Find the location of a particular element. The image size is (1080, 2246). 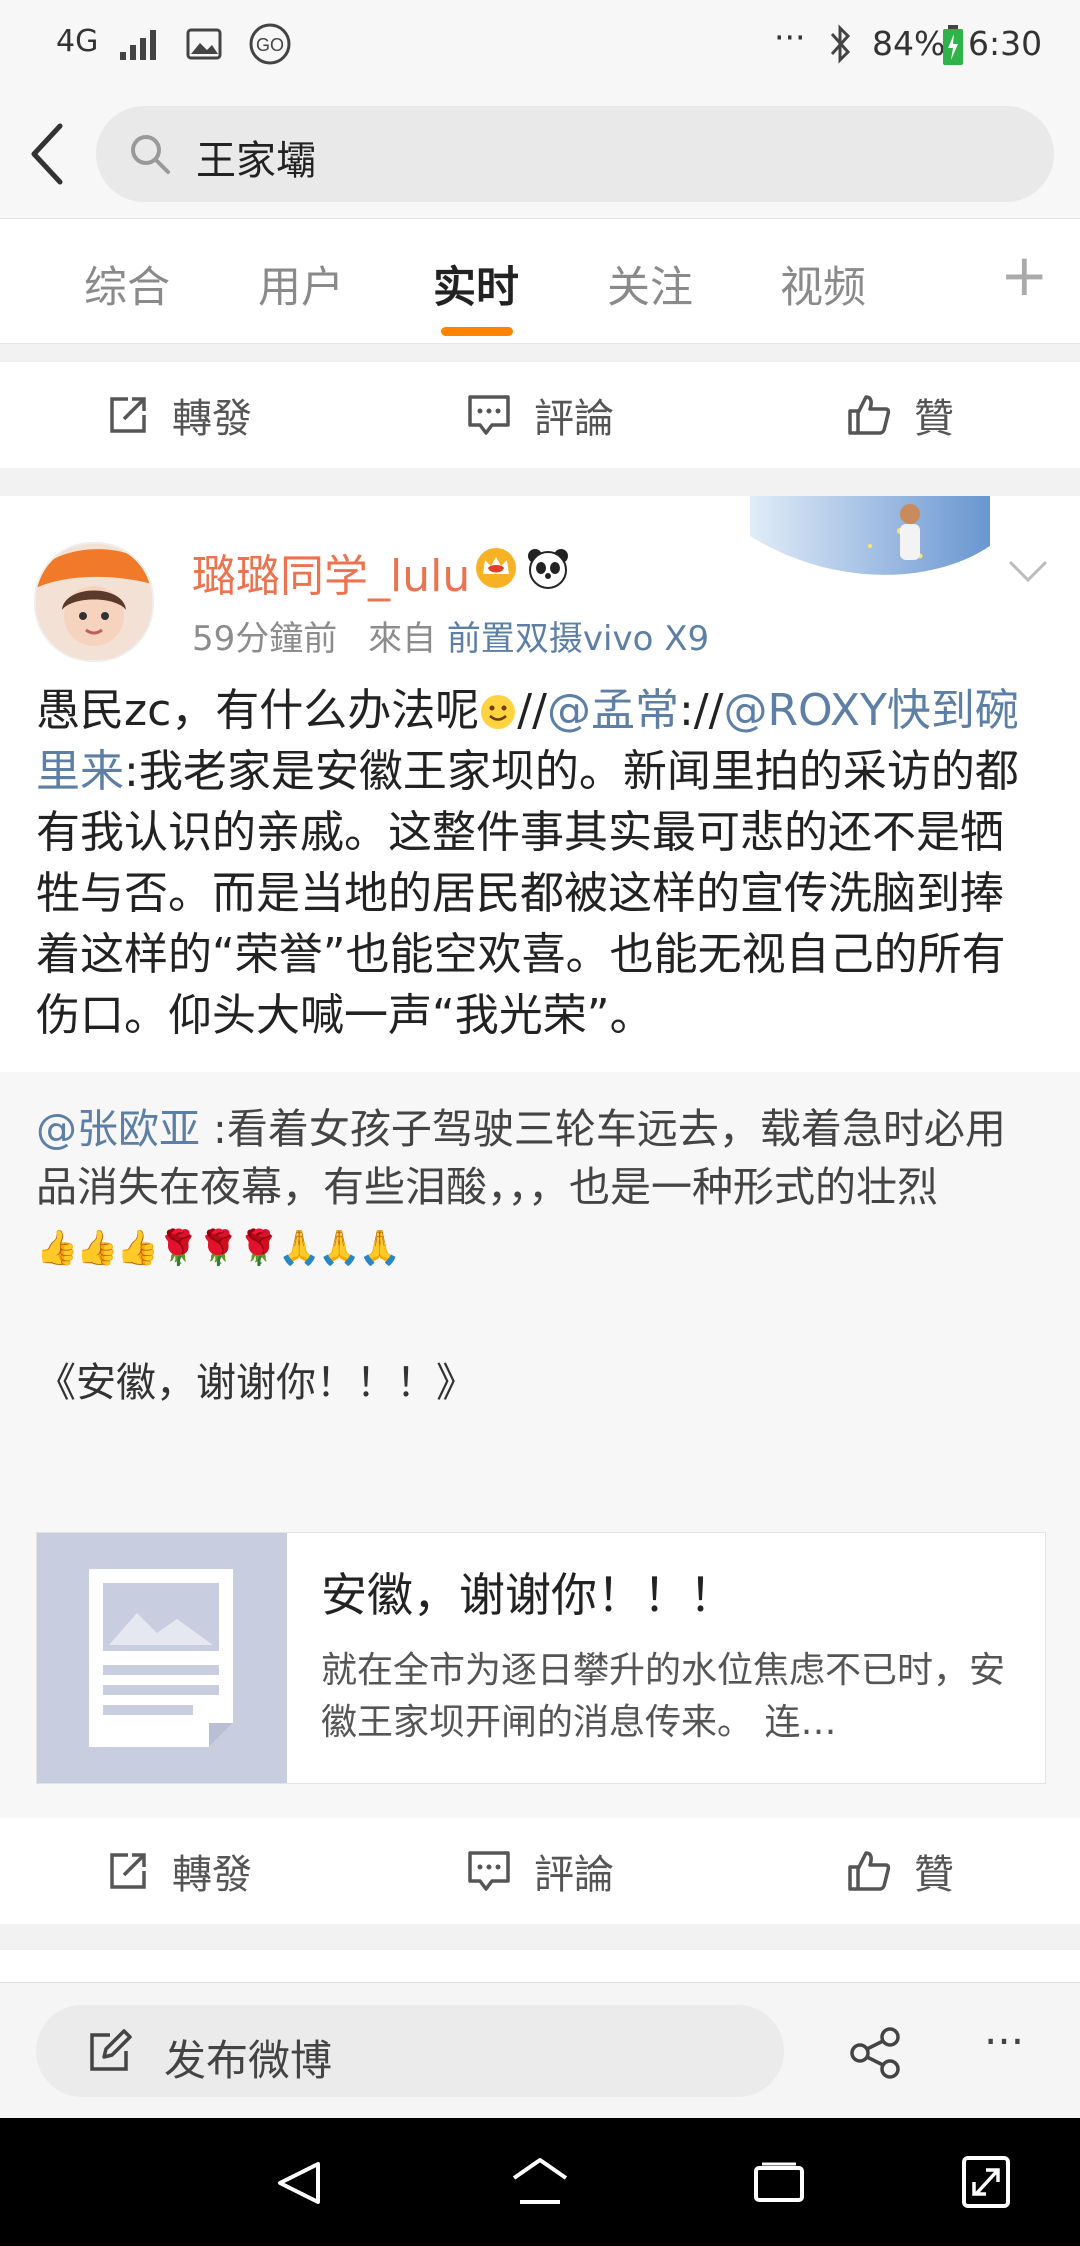

card-background-decoration is located at coordinates (870, 535).